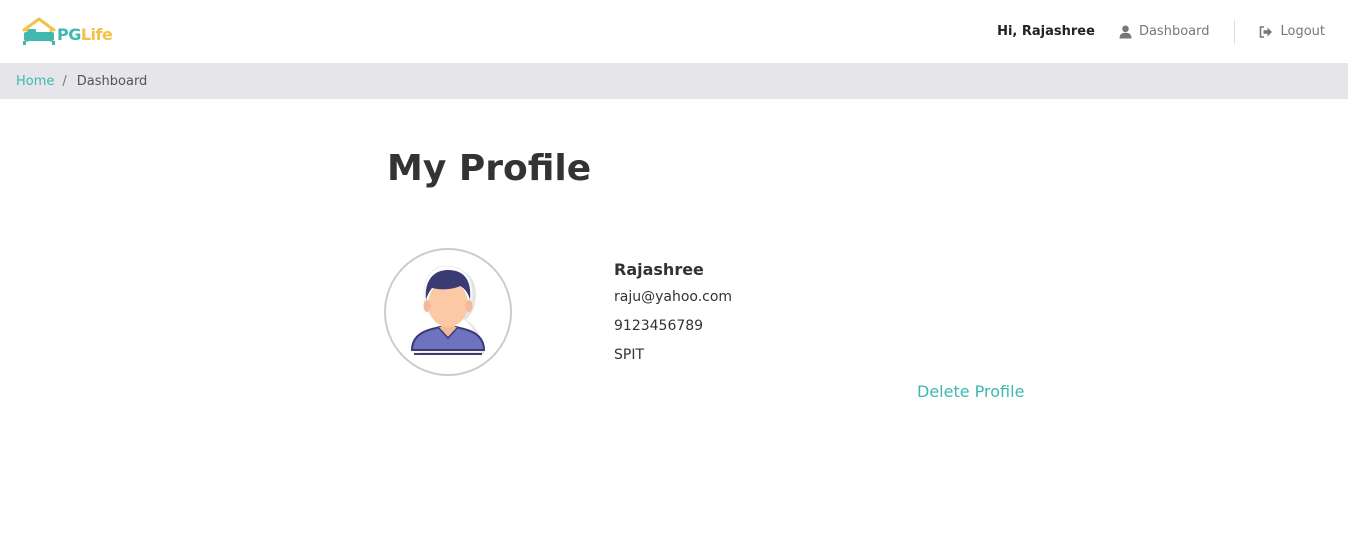 The height and width of the screenshot is (534, 1348). Describe the element at coordinates (96, 34) in the screenshot. I see `logo-text-life: Life` at that location.